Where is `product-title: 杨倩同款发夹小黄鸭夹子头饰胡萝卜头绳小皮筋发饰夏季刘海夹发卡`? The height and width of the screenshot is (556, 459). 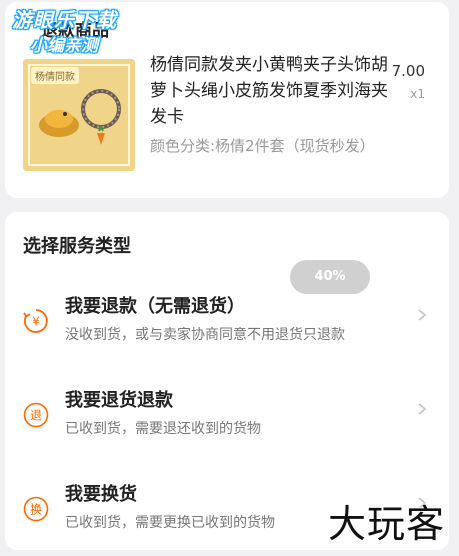 product-title: 杨倩同款发夹小黄鸭夹子头饰胡萝卜头绳小皮筋发饰夏季刘海夹发卡 is located at coordinates (275, 91).